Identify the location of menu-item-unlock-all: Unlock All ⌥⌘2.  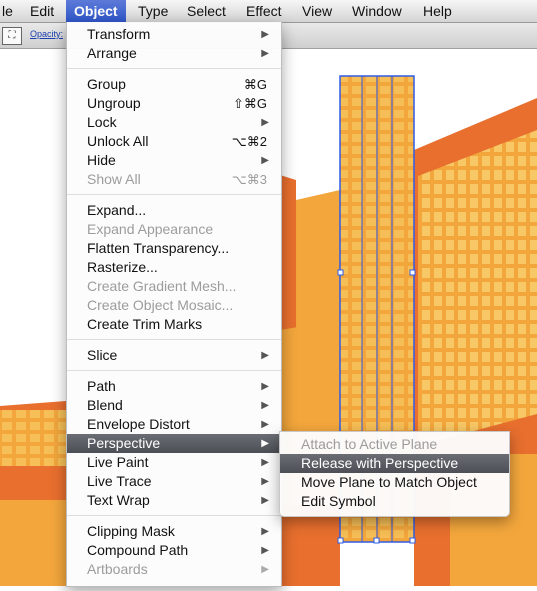
(174, 141).